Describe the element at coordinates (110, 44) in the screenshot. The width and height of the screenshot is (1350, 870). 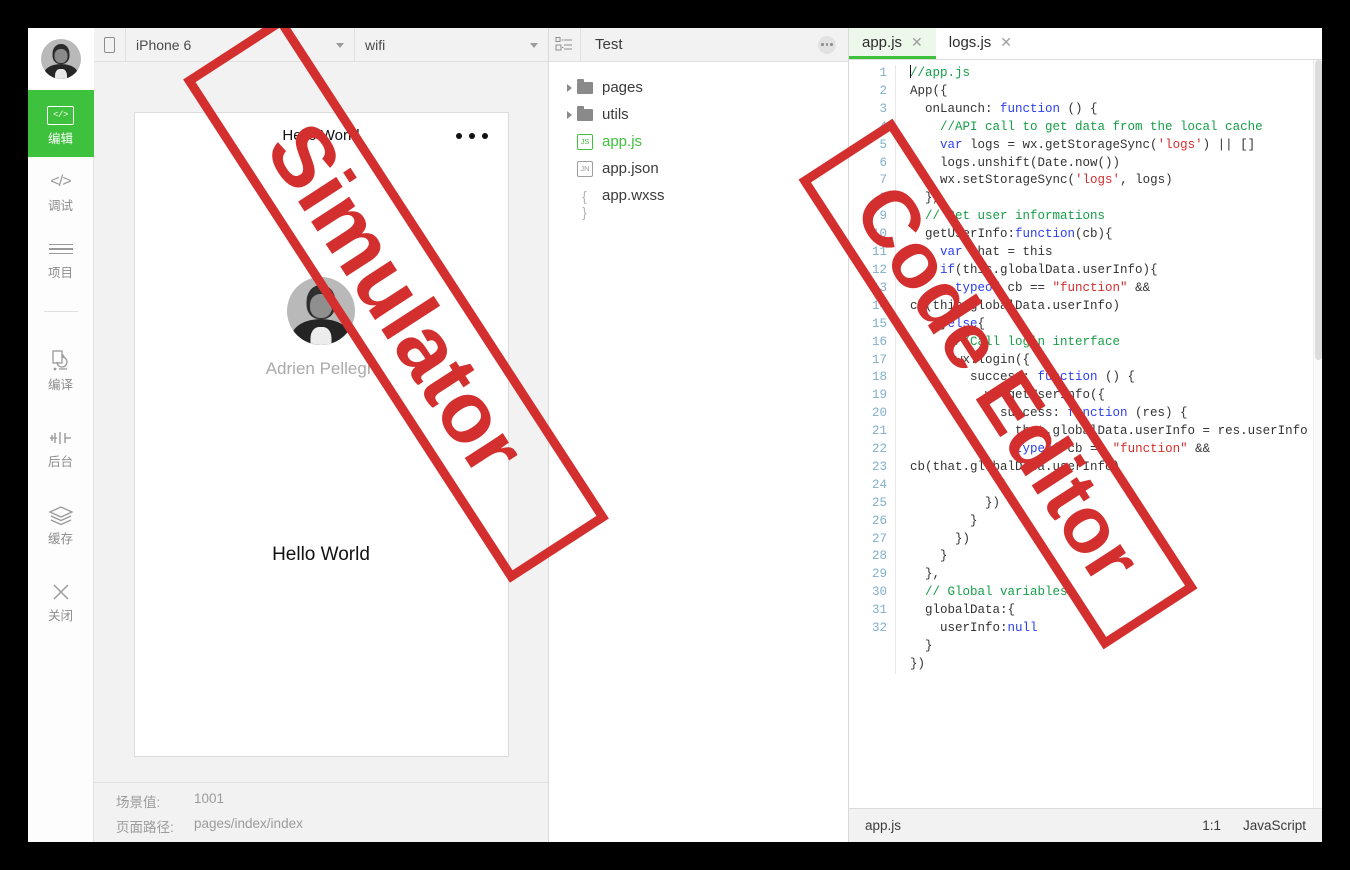
I see `phone-icon` at that location.